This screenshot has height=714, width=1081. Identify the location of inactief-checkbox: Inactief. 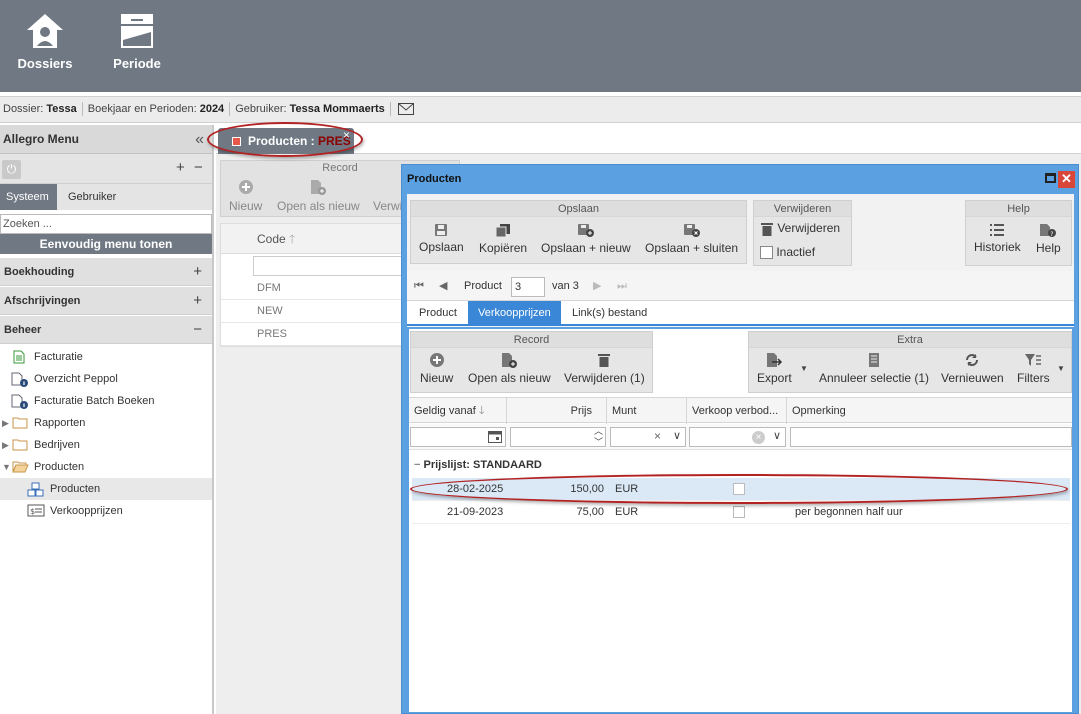
(788, 252).